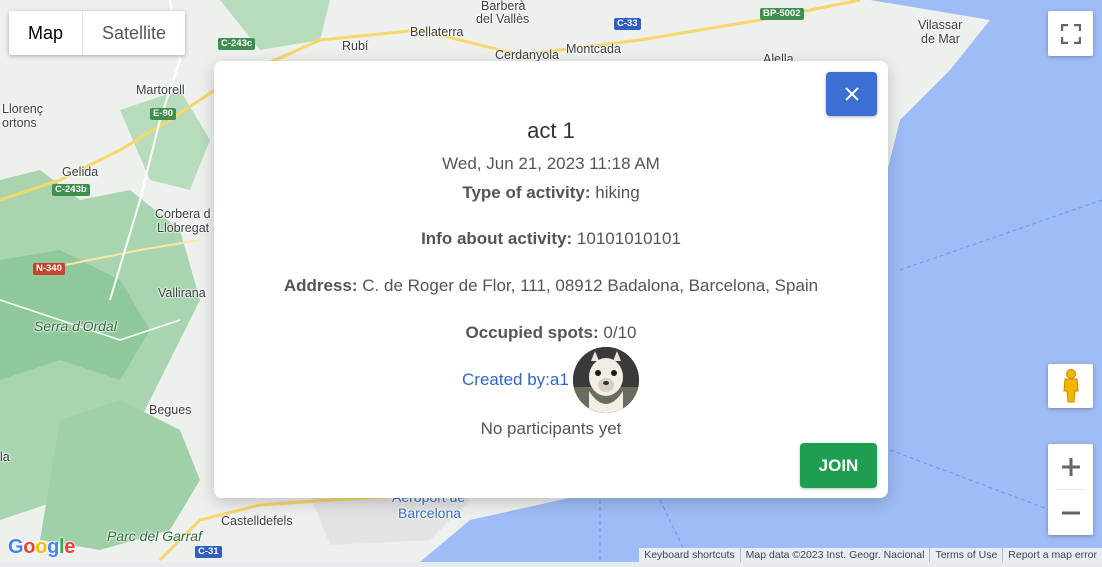 This screenshot has width=1102, height=567. What do you see at coordinates (527, 55) in the screenshot?
I see `map-label-cerdanyola: Cerdanyola` at bounding box center [527, 55].